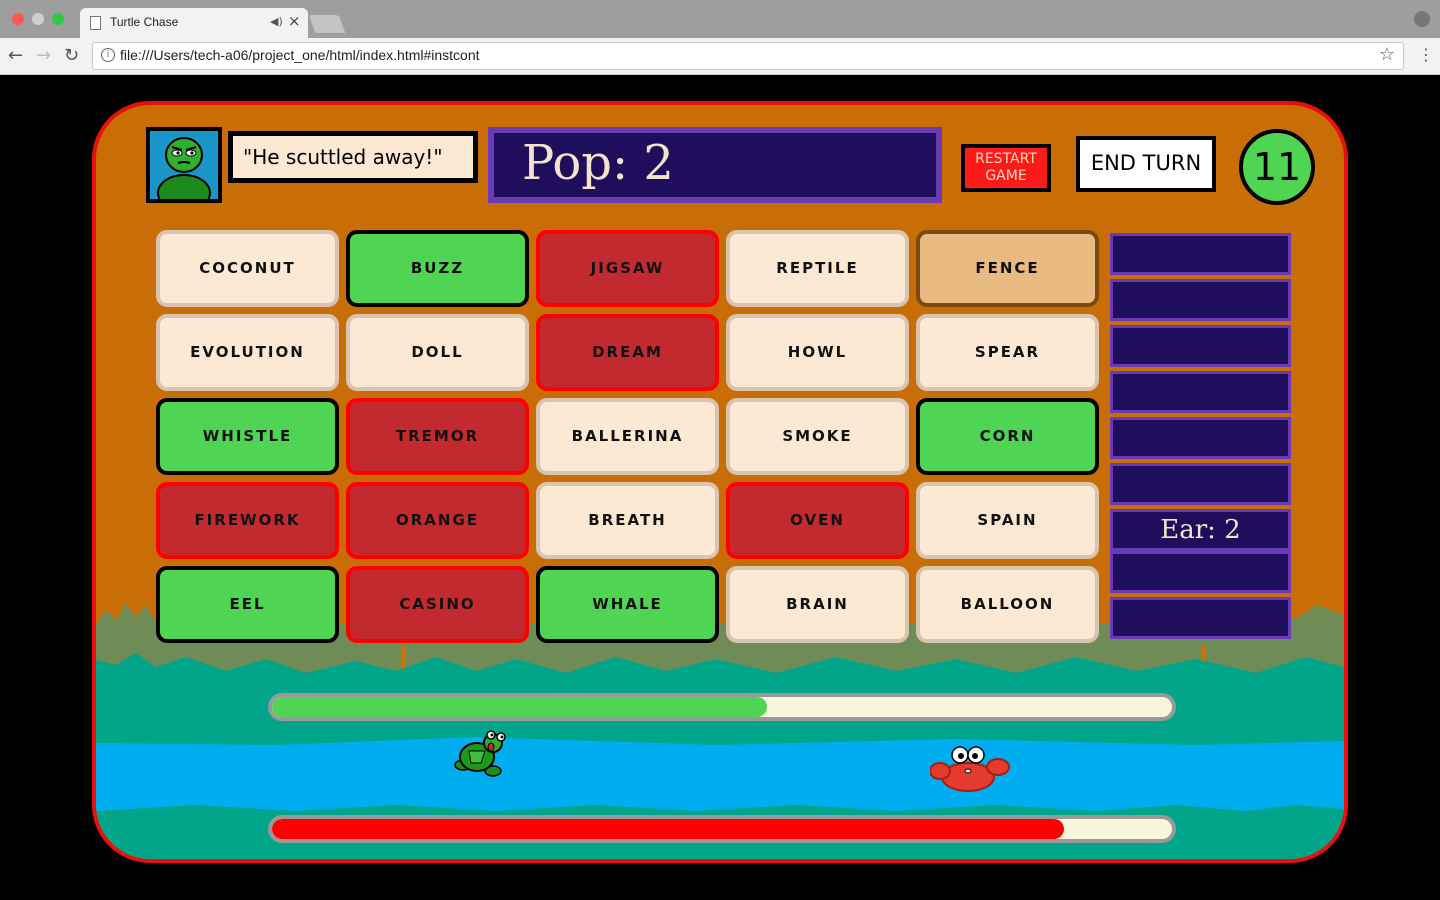  I want to click on word-card-orange: ORANGE, so click(437, 520).